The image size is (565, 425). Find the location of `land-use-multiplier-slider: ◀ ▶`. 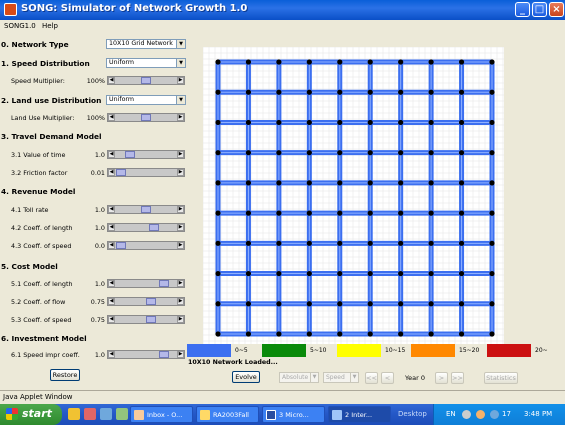

land-use-multiplier-slider: ◀ ▶ is located at coordinates (146, 117).